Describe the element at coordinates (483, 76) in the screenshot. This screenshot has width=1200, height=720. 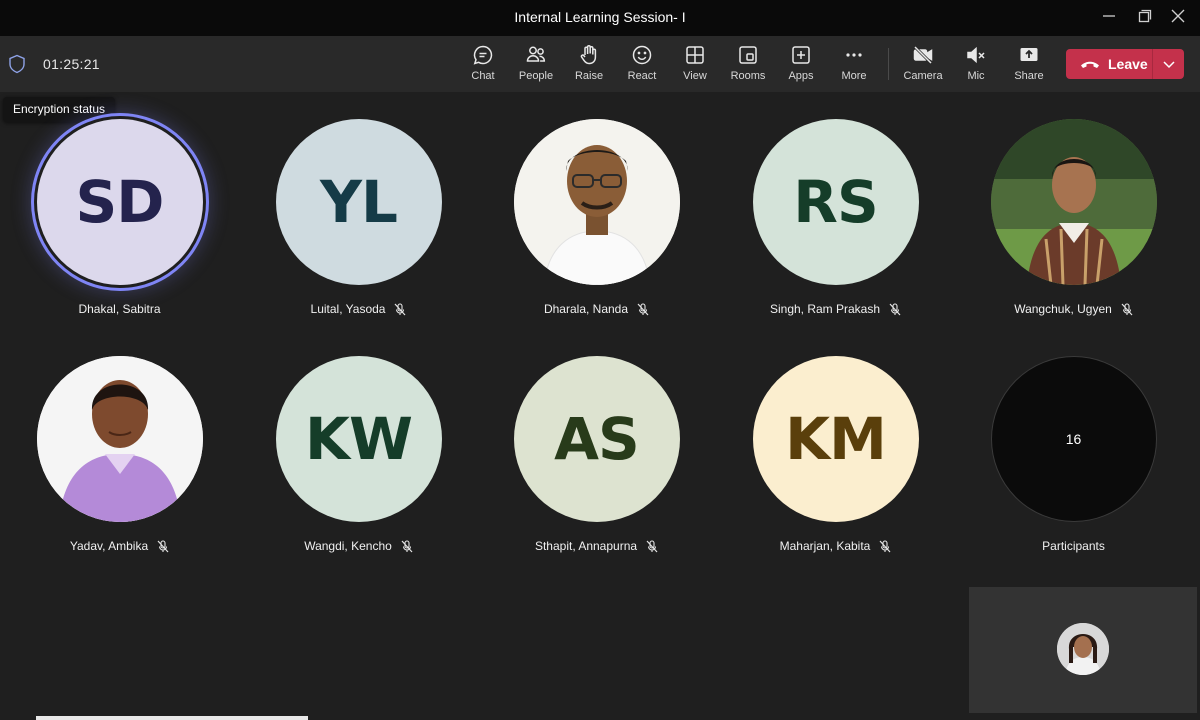
I see `chat-label: Chat` at that location.